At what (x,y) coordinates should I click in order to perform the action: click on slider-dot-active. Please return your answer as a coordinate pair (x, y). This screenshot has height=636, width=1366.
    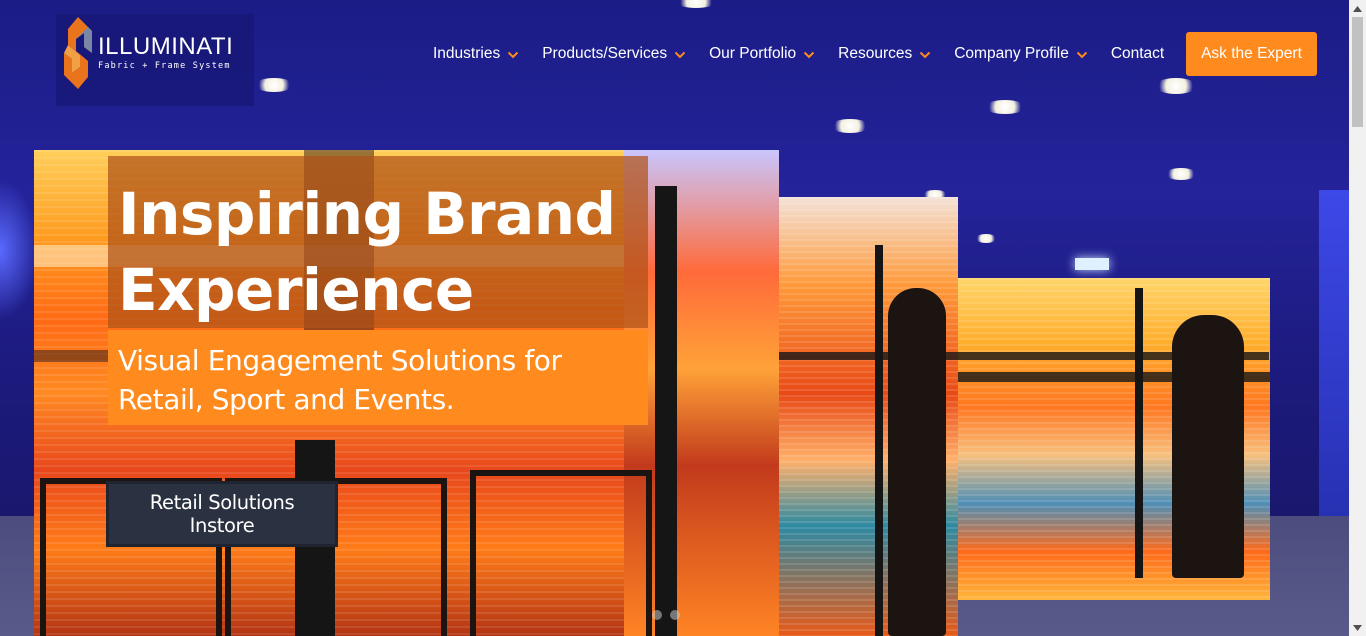
    Looking at the image, I should click on (675, 615).